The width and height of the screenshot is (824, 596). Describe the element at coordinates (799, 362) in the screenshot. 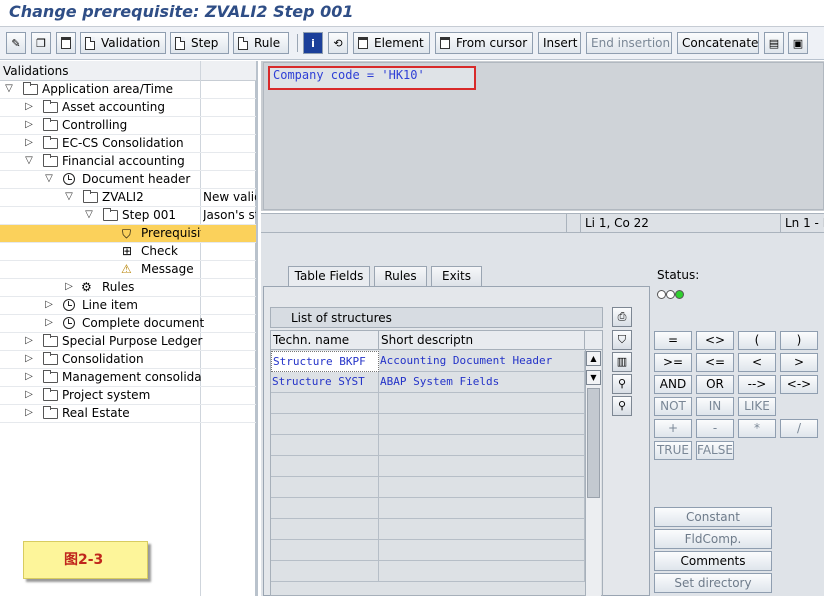

I see `operator-gt-button: >` at that location.